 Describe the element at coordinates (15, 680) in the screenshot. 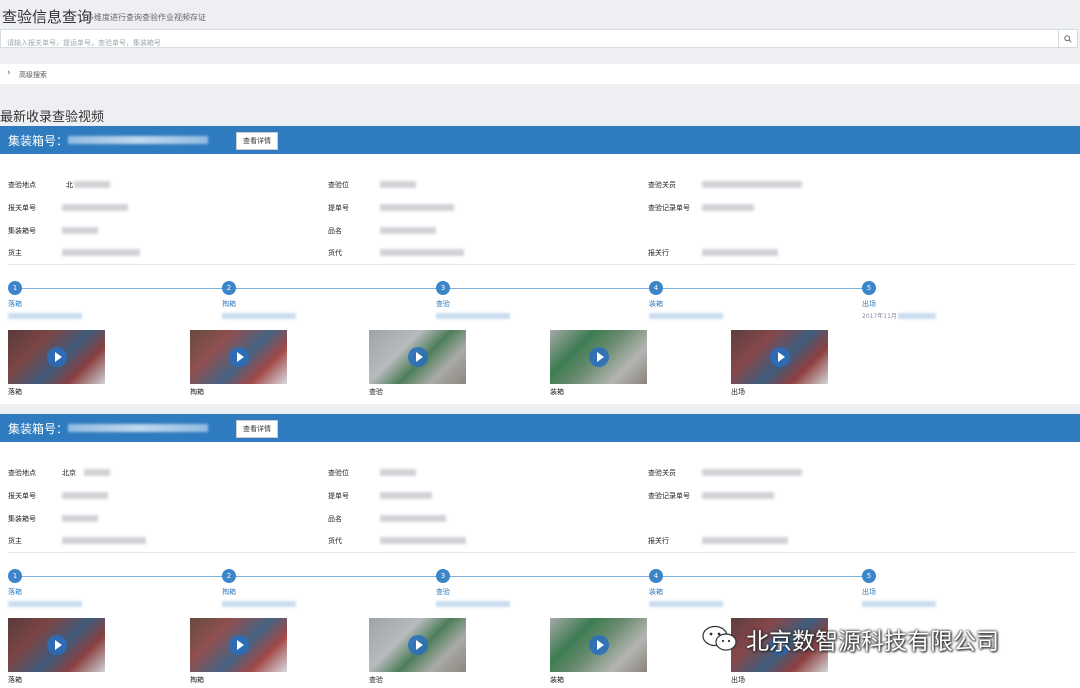

I see `thumbnail-caption: 落箱` at that location.